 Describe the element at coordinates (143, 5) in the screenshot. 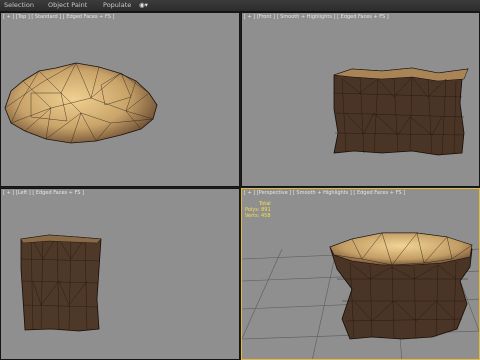

I see `eye-icon: ◉▾` at that location.